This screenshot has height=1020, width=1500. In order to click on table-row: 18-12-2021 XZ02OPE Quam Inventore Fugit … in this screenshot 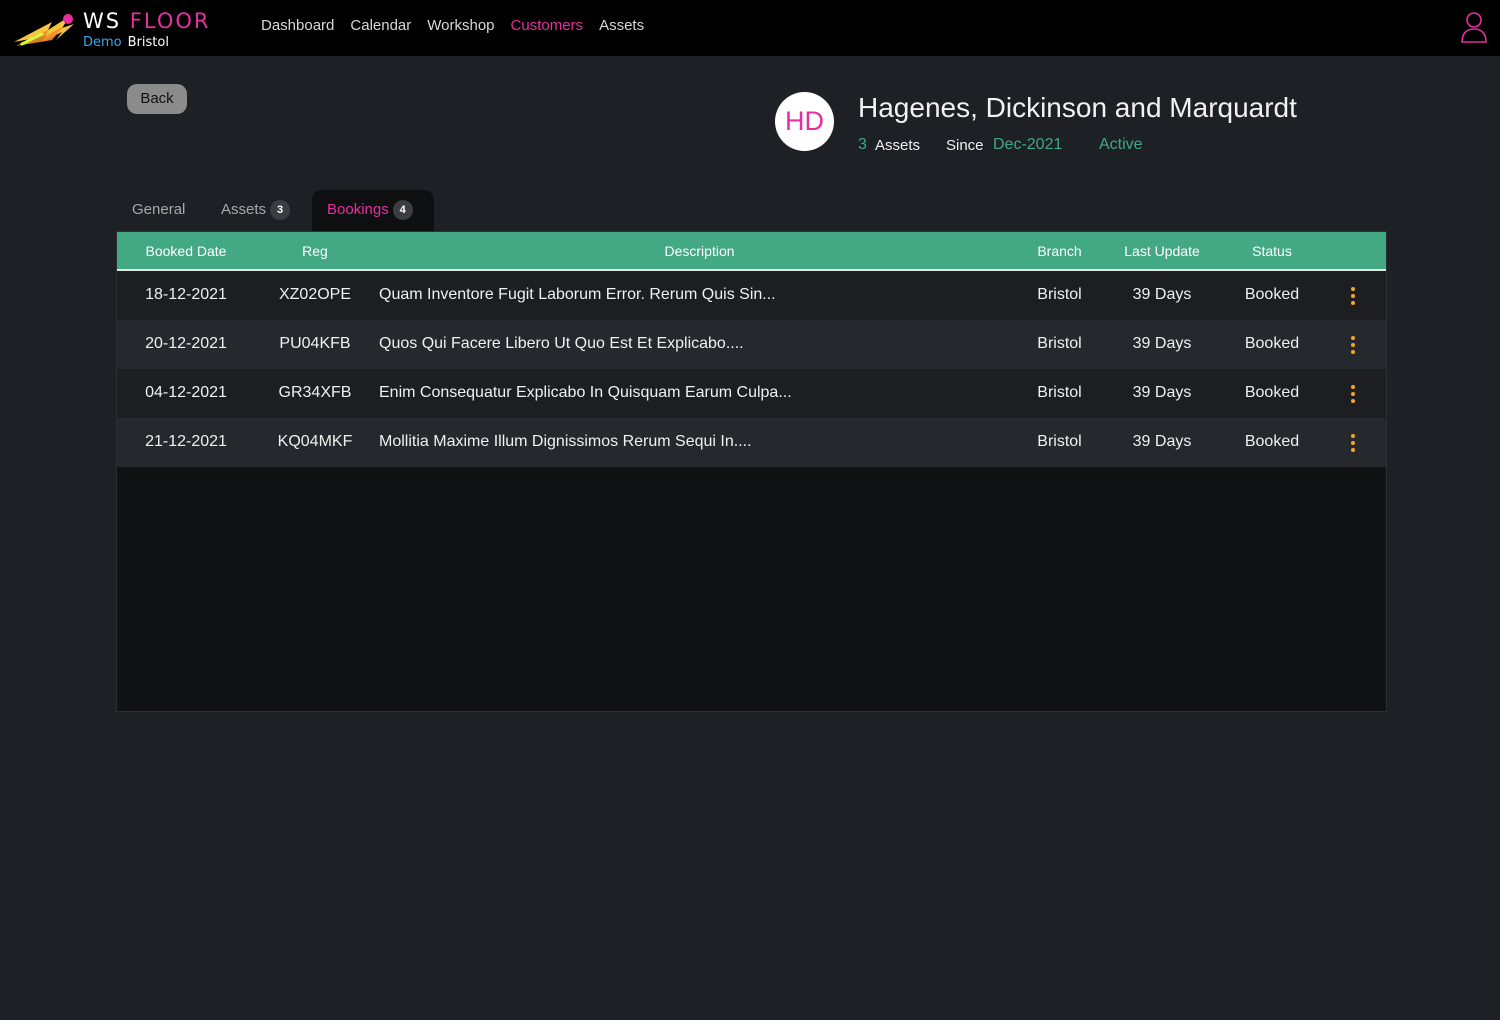, I will do `click(751, 295)`.